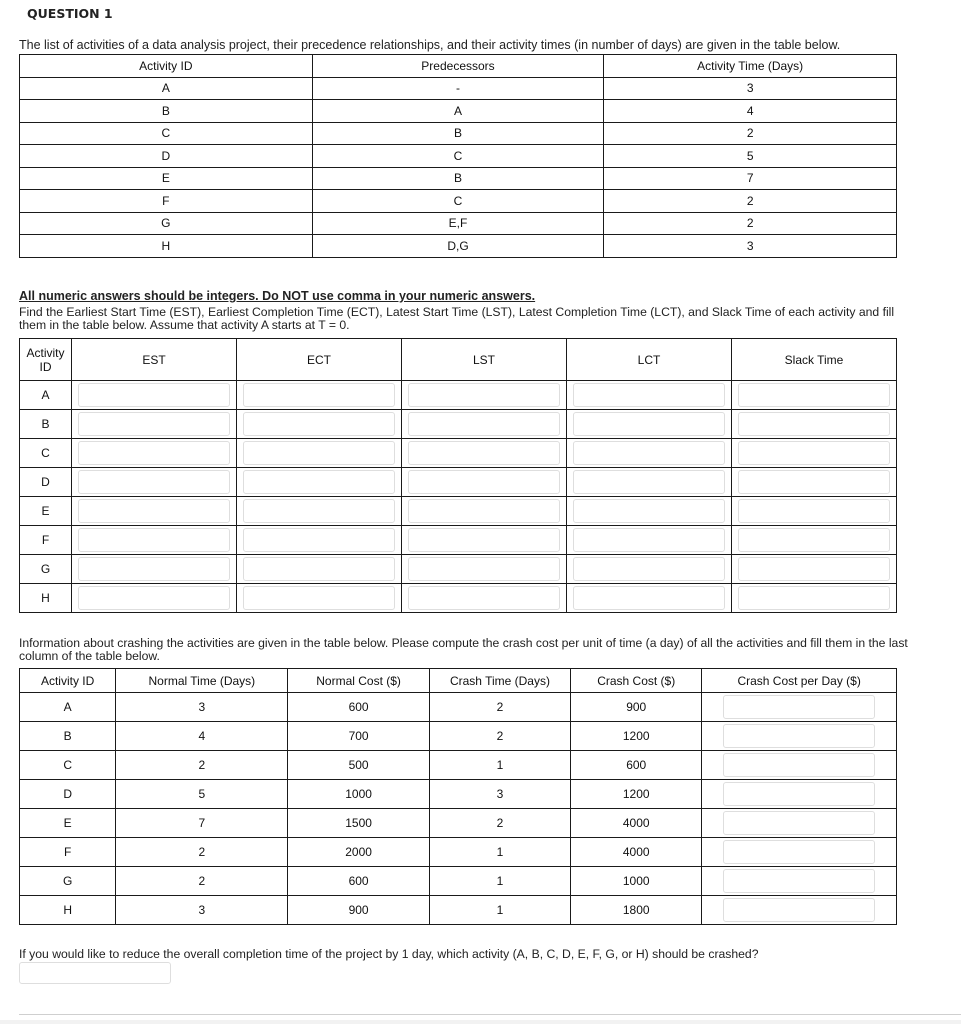  I want to click on activity-time-cell: 3, so click(750, 246).